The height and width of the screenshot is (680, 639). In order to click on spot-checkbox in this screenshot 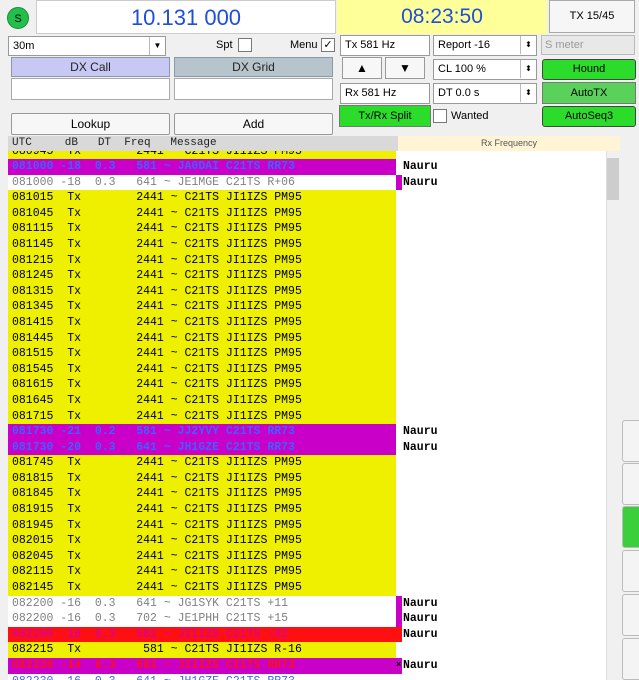, I will do `click(245, 45)`.